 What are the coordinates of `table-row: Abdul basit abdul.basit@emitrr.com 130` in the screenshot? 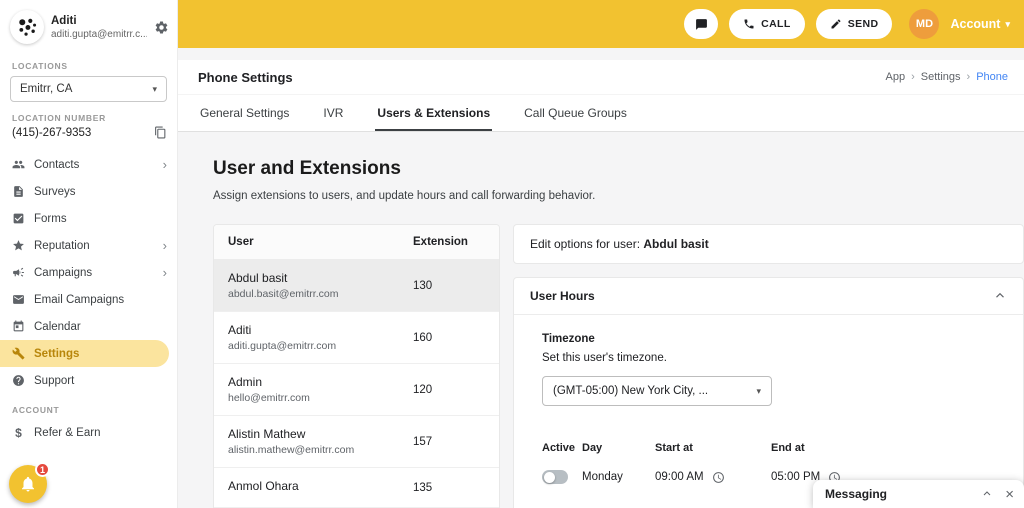 It's located at (356, 286).